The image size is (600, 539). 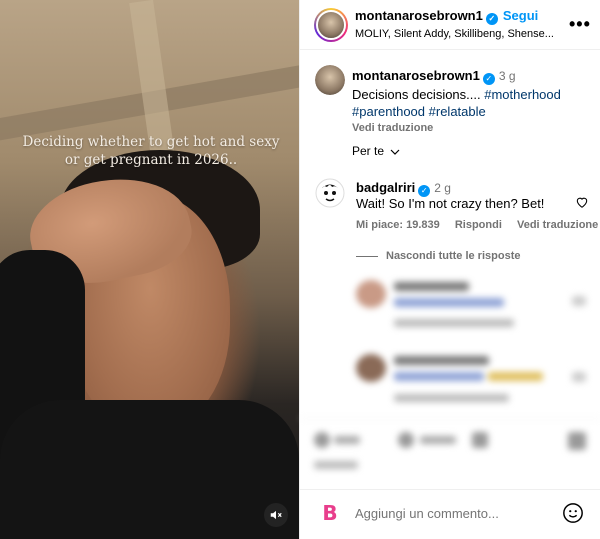 What do you see at coordinates (149, 469) in the screenshot?
I see `person-sweater` at bounding box center [149, 469].